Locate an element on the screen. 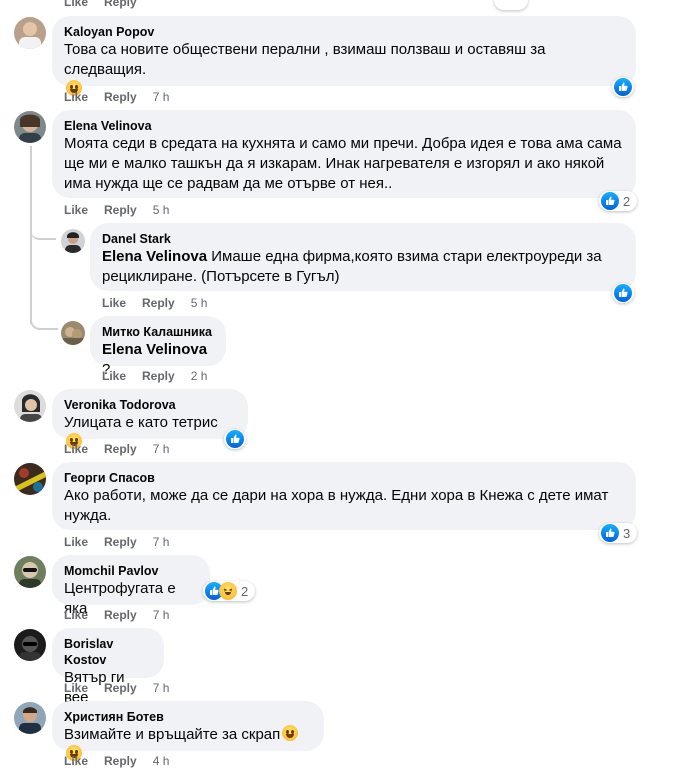 The height and width of the screenshot is (774, 678). commenter-name: Християн Ботев is located at coordinates (188, 717).